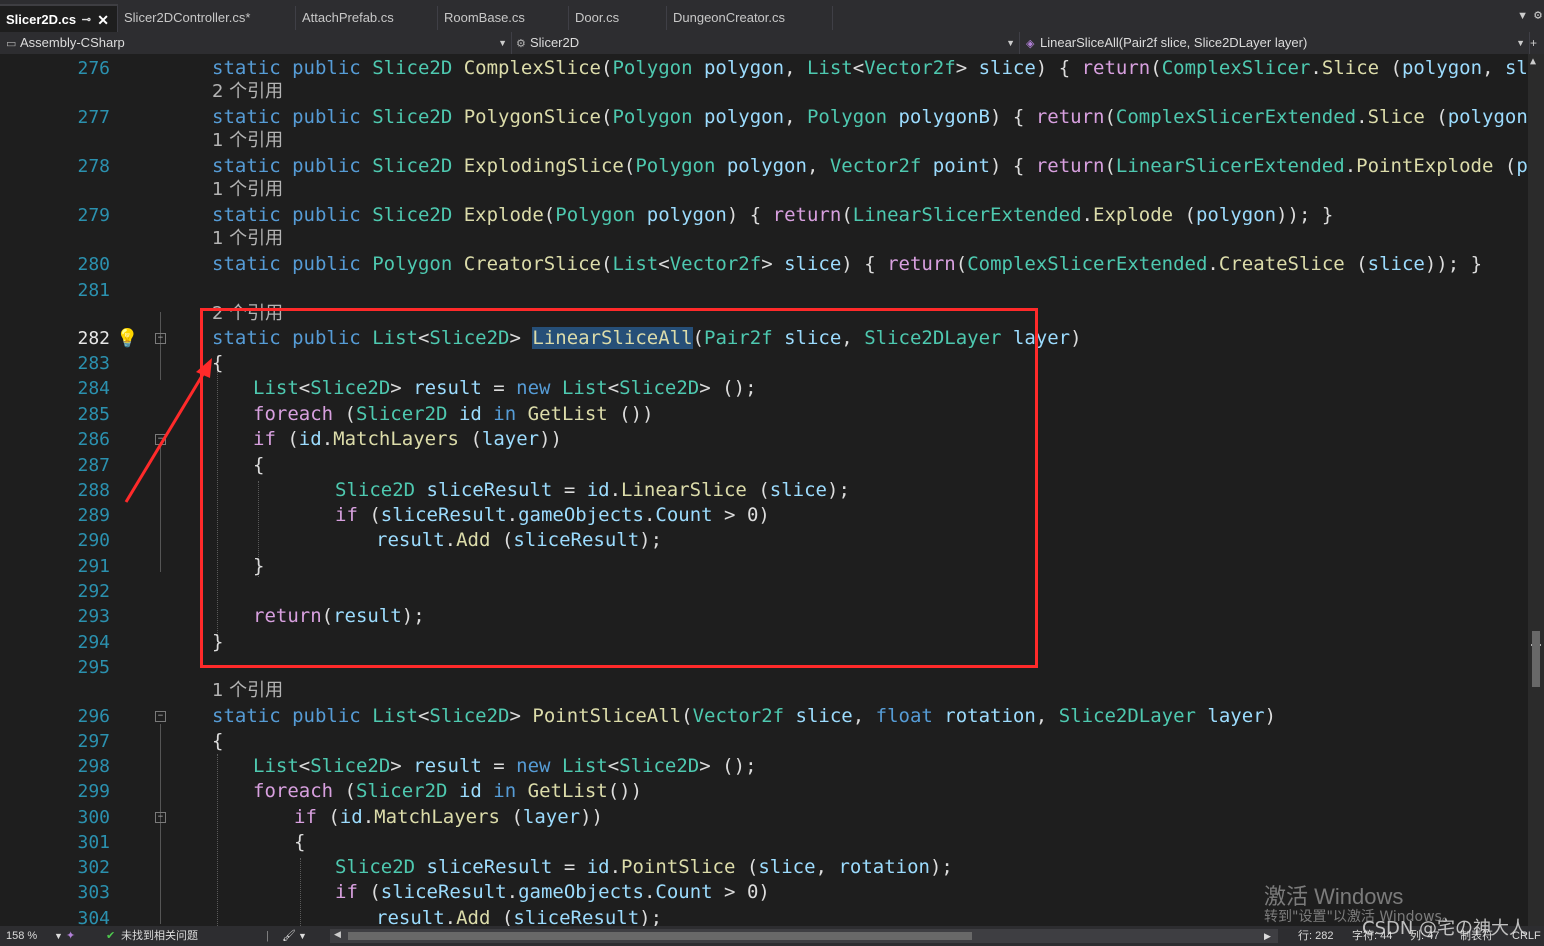  What do you see at coordinates (766, 43) in the screenshot?
I see `type-dropdown: ⚙ Slicer2D ▼` at bounding box center [766, 43].